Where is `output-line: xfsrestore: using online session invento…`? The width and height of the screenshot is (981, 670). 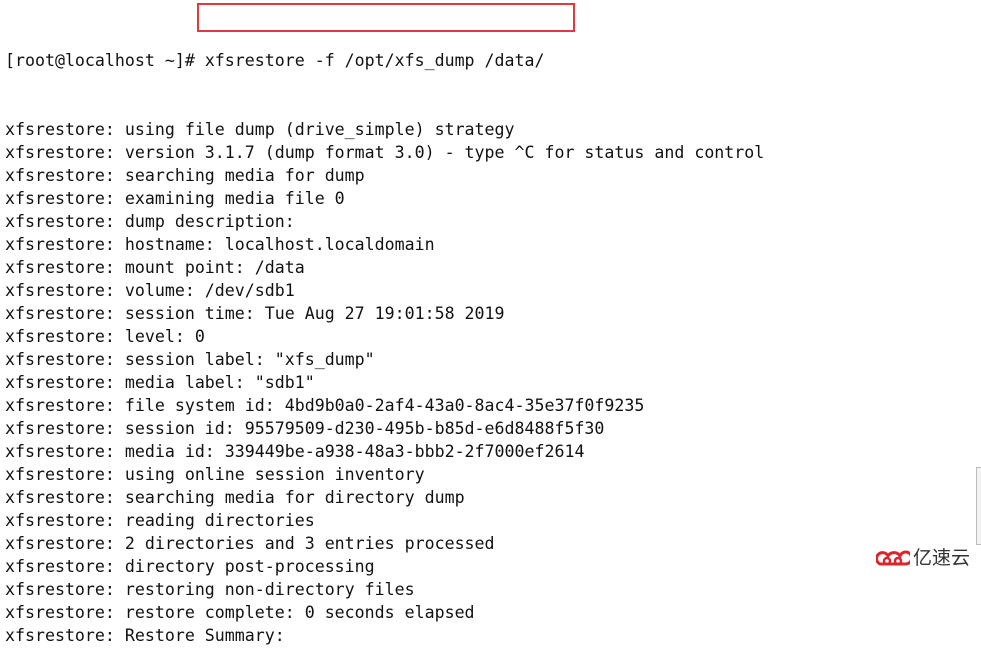 output-line: xfsrestore: using online session invento… is located at coordinates (215, 474).